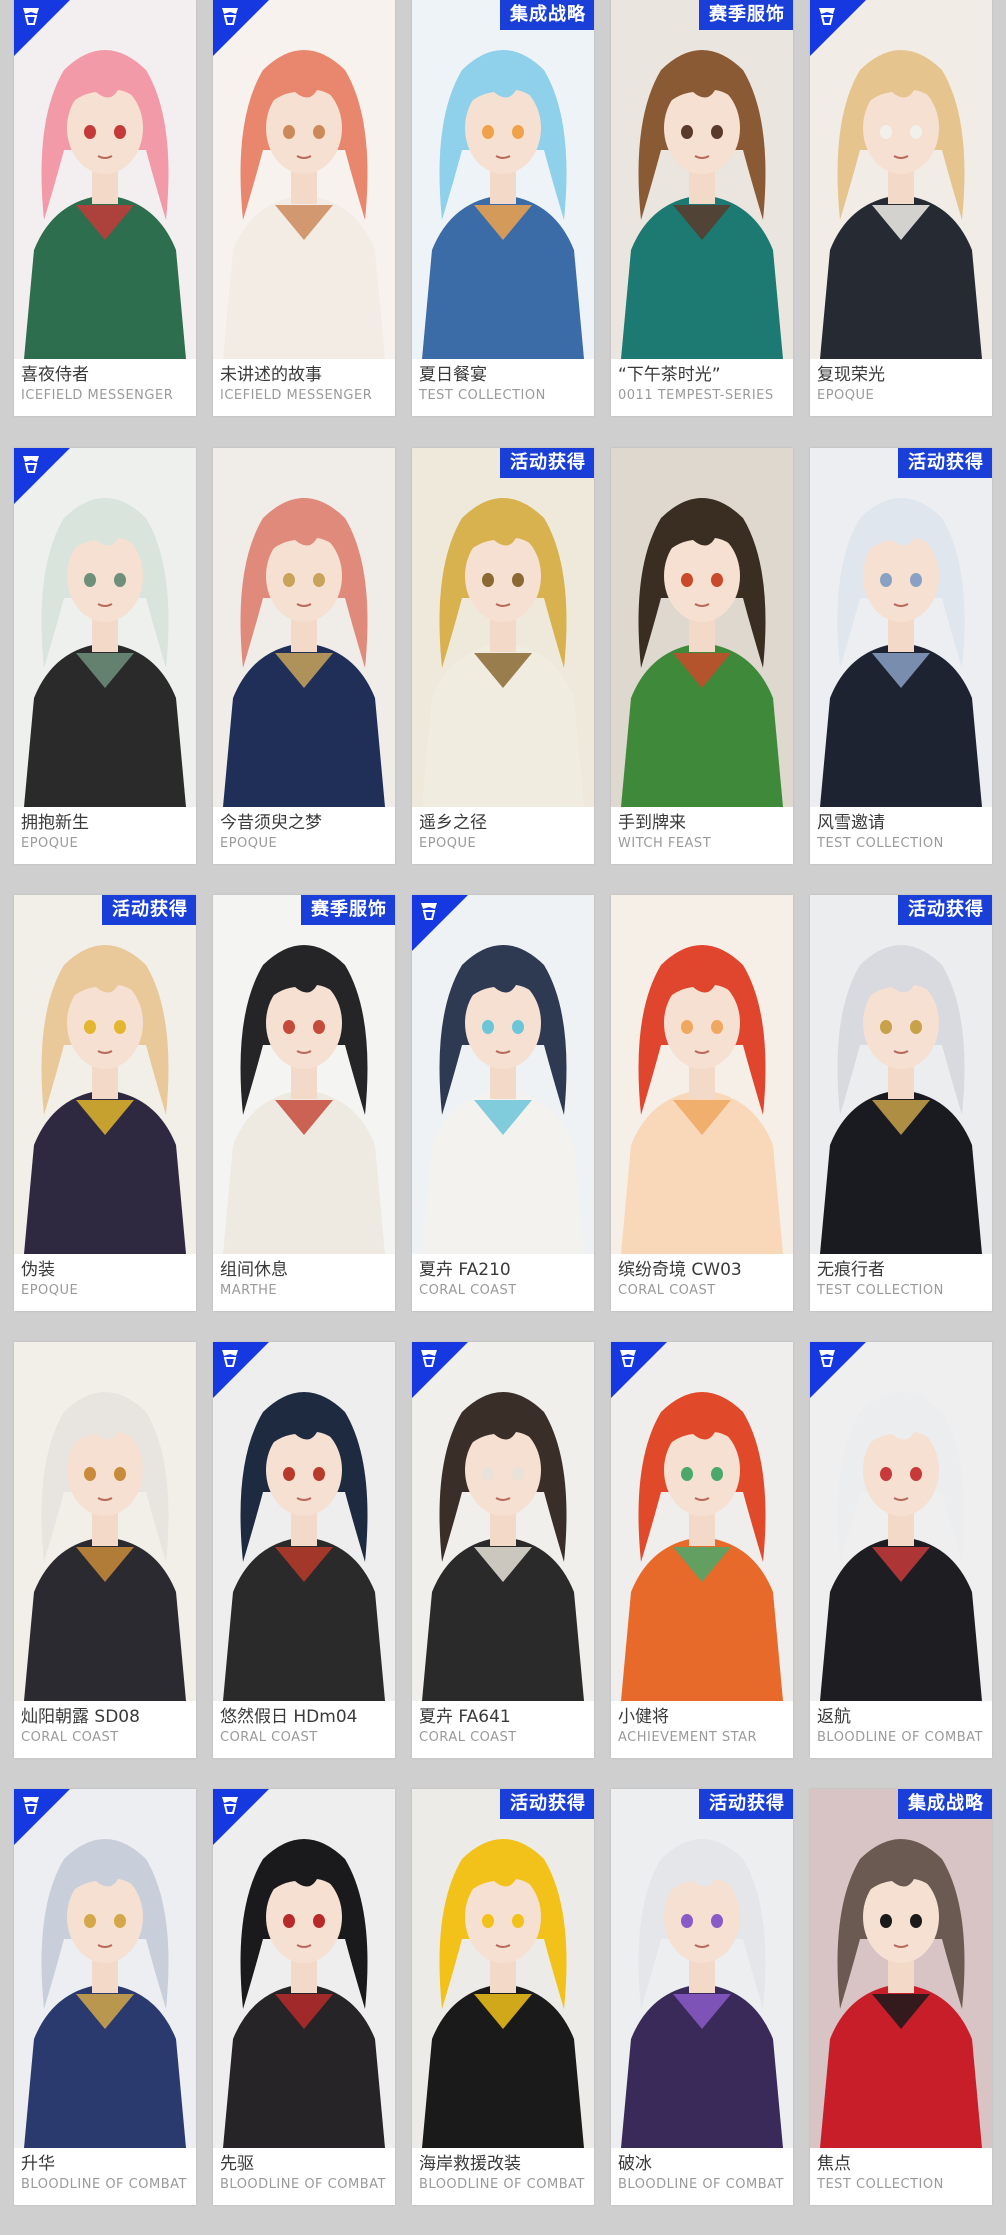  What do you see at coordinates (503, 208) in the screenshot?
I see `skin-card: 集成战略 夏日餐宴 TEST COLLECTION` at bounding box center [503, 208].